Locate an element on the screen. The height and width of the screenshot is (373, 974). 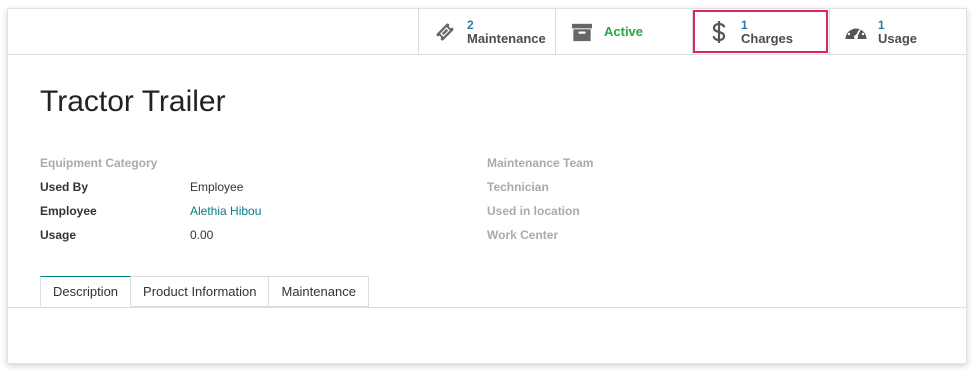
maintenance-label: Maintenance is located at coordinates (506, 38).